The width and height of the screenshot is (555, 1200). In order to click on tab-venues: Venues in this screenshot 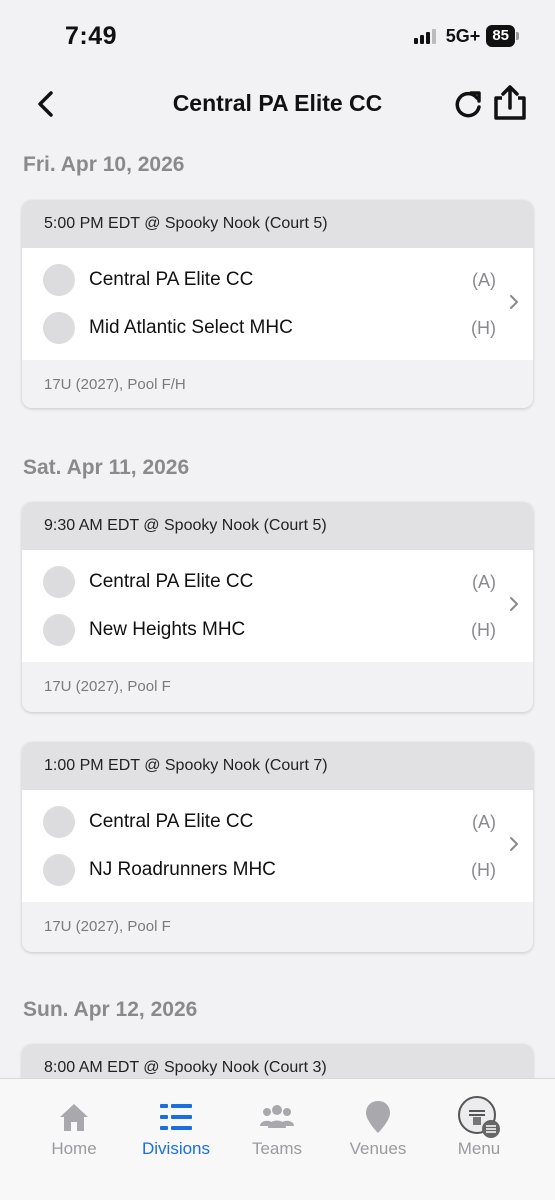, I will do `click(378, 1134)`.